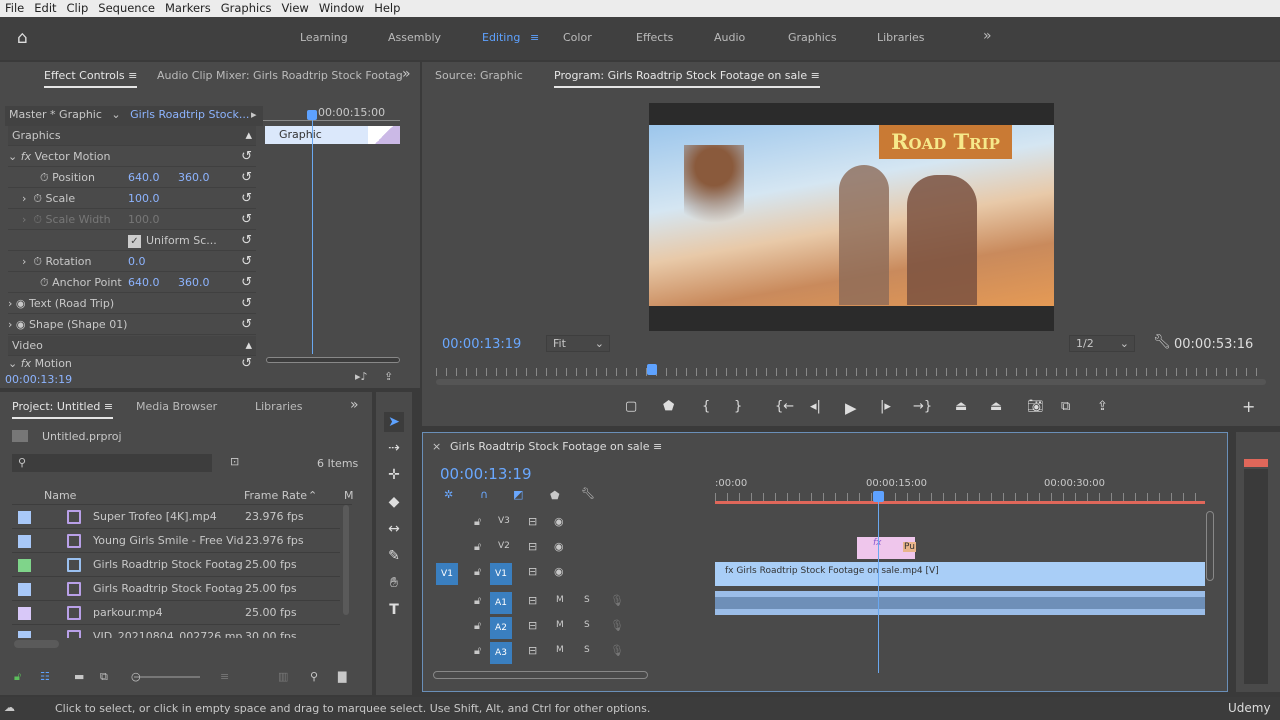 The image size is (1280, 720). Describe the element at coordinates (486, 474) in the screenshot. I see `timeline-timecode: 00:00:13:19` at that location.